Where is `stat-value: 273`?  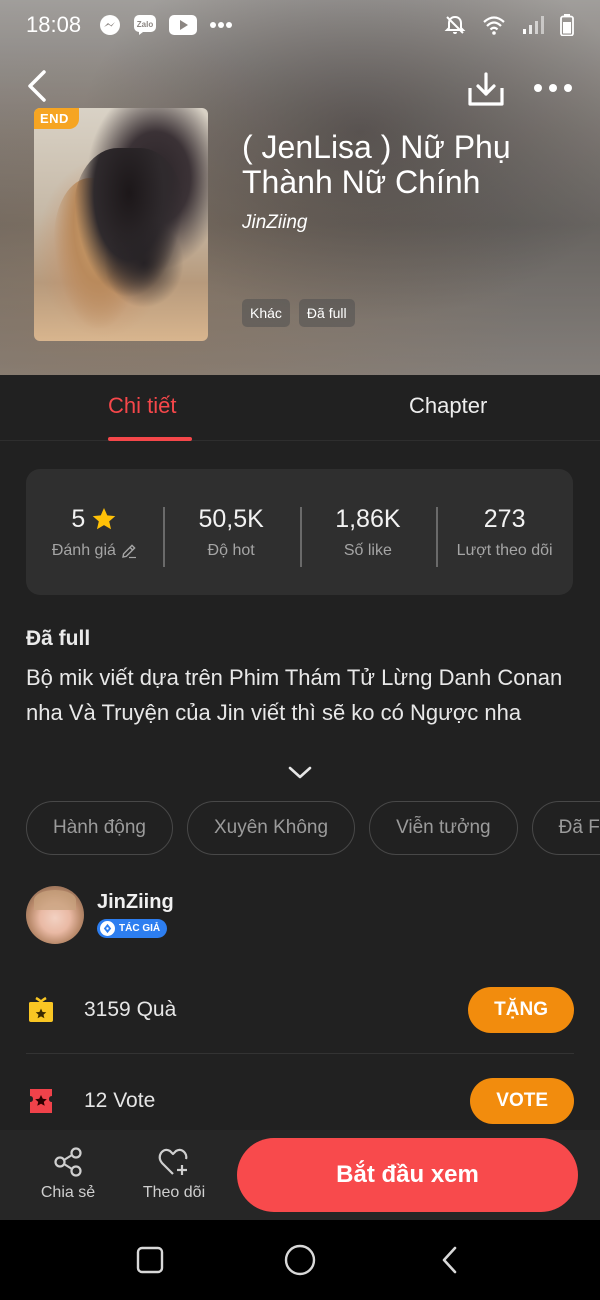
stat-value: 273 is located at coordinates (504, 518).